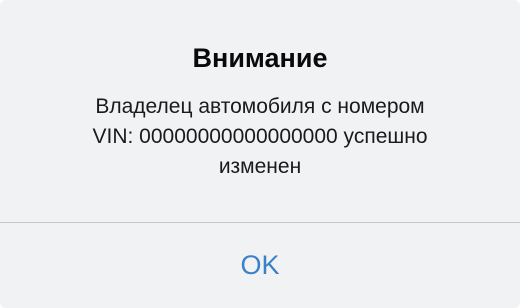  Describe the element at coordinates (260, 106) in the screenshot. I see `alert-message-line: Владелец автомобиля с номером` at that location.